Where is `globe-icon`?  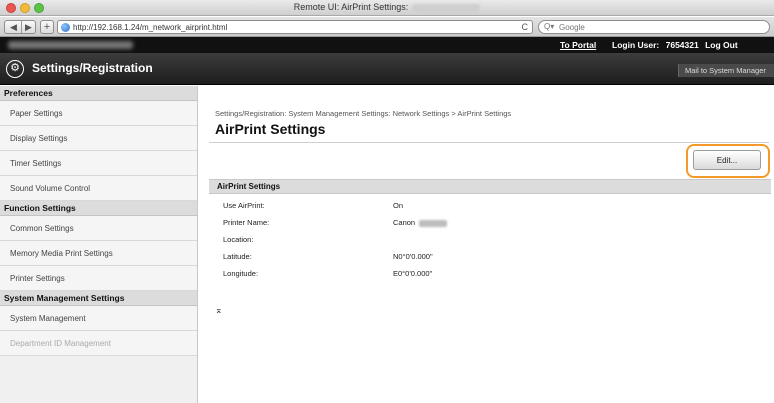
globe-icon is located at coordinates (65, 27).